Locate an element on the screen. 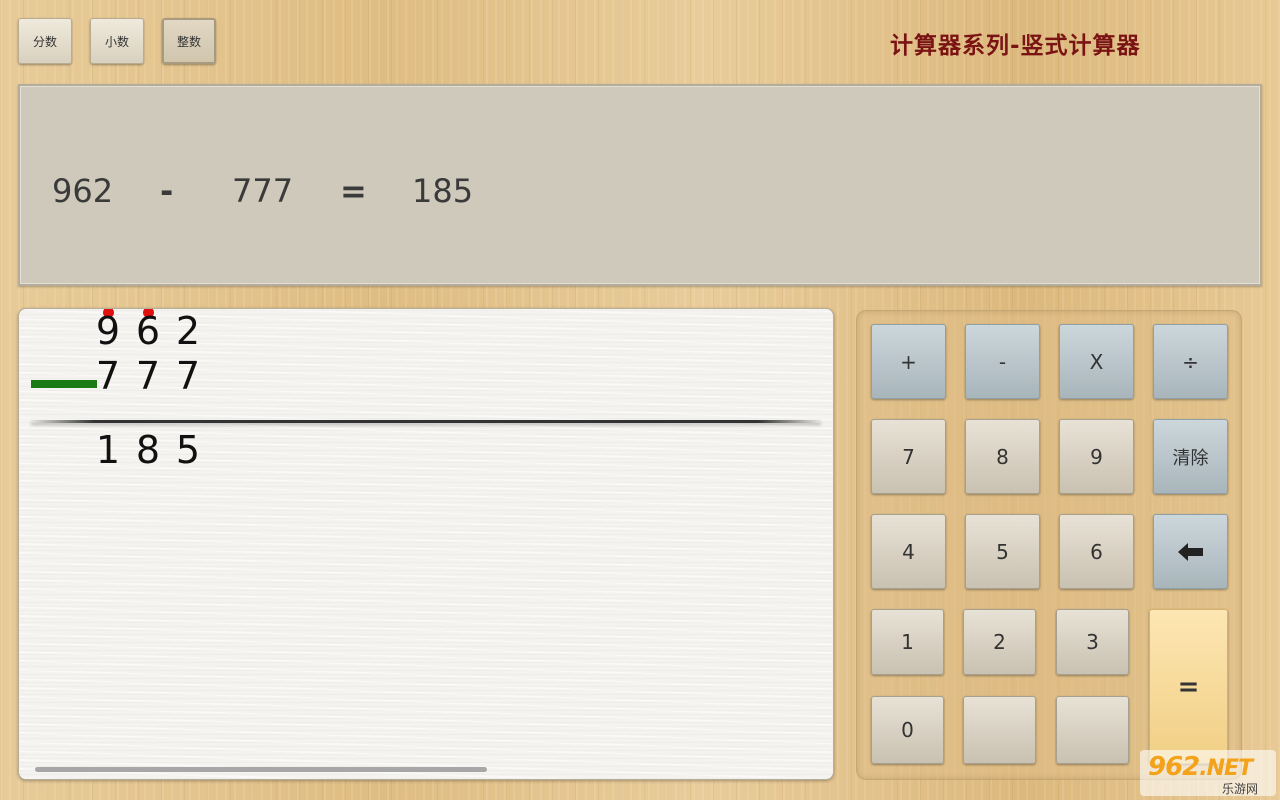 This screenshot has height=800, width=1280. arrow-left-icon is located at coordinates (1190, 551).